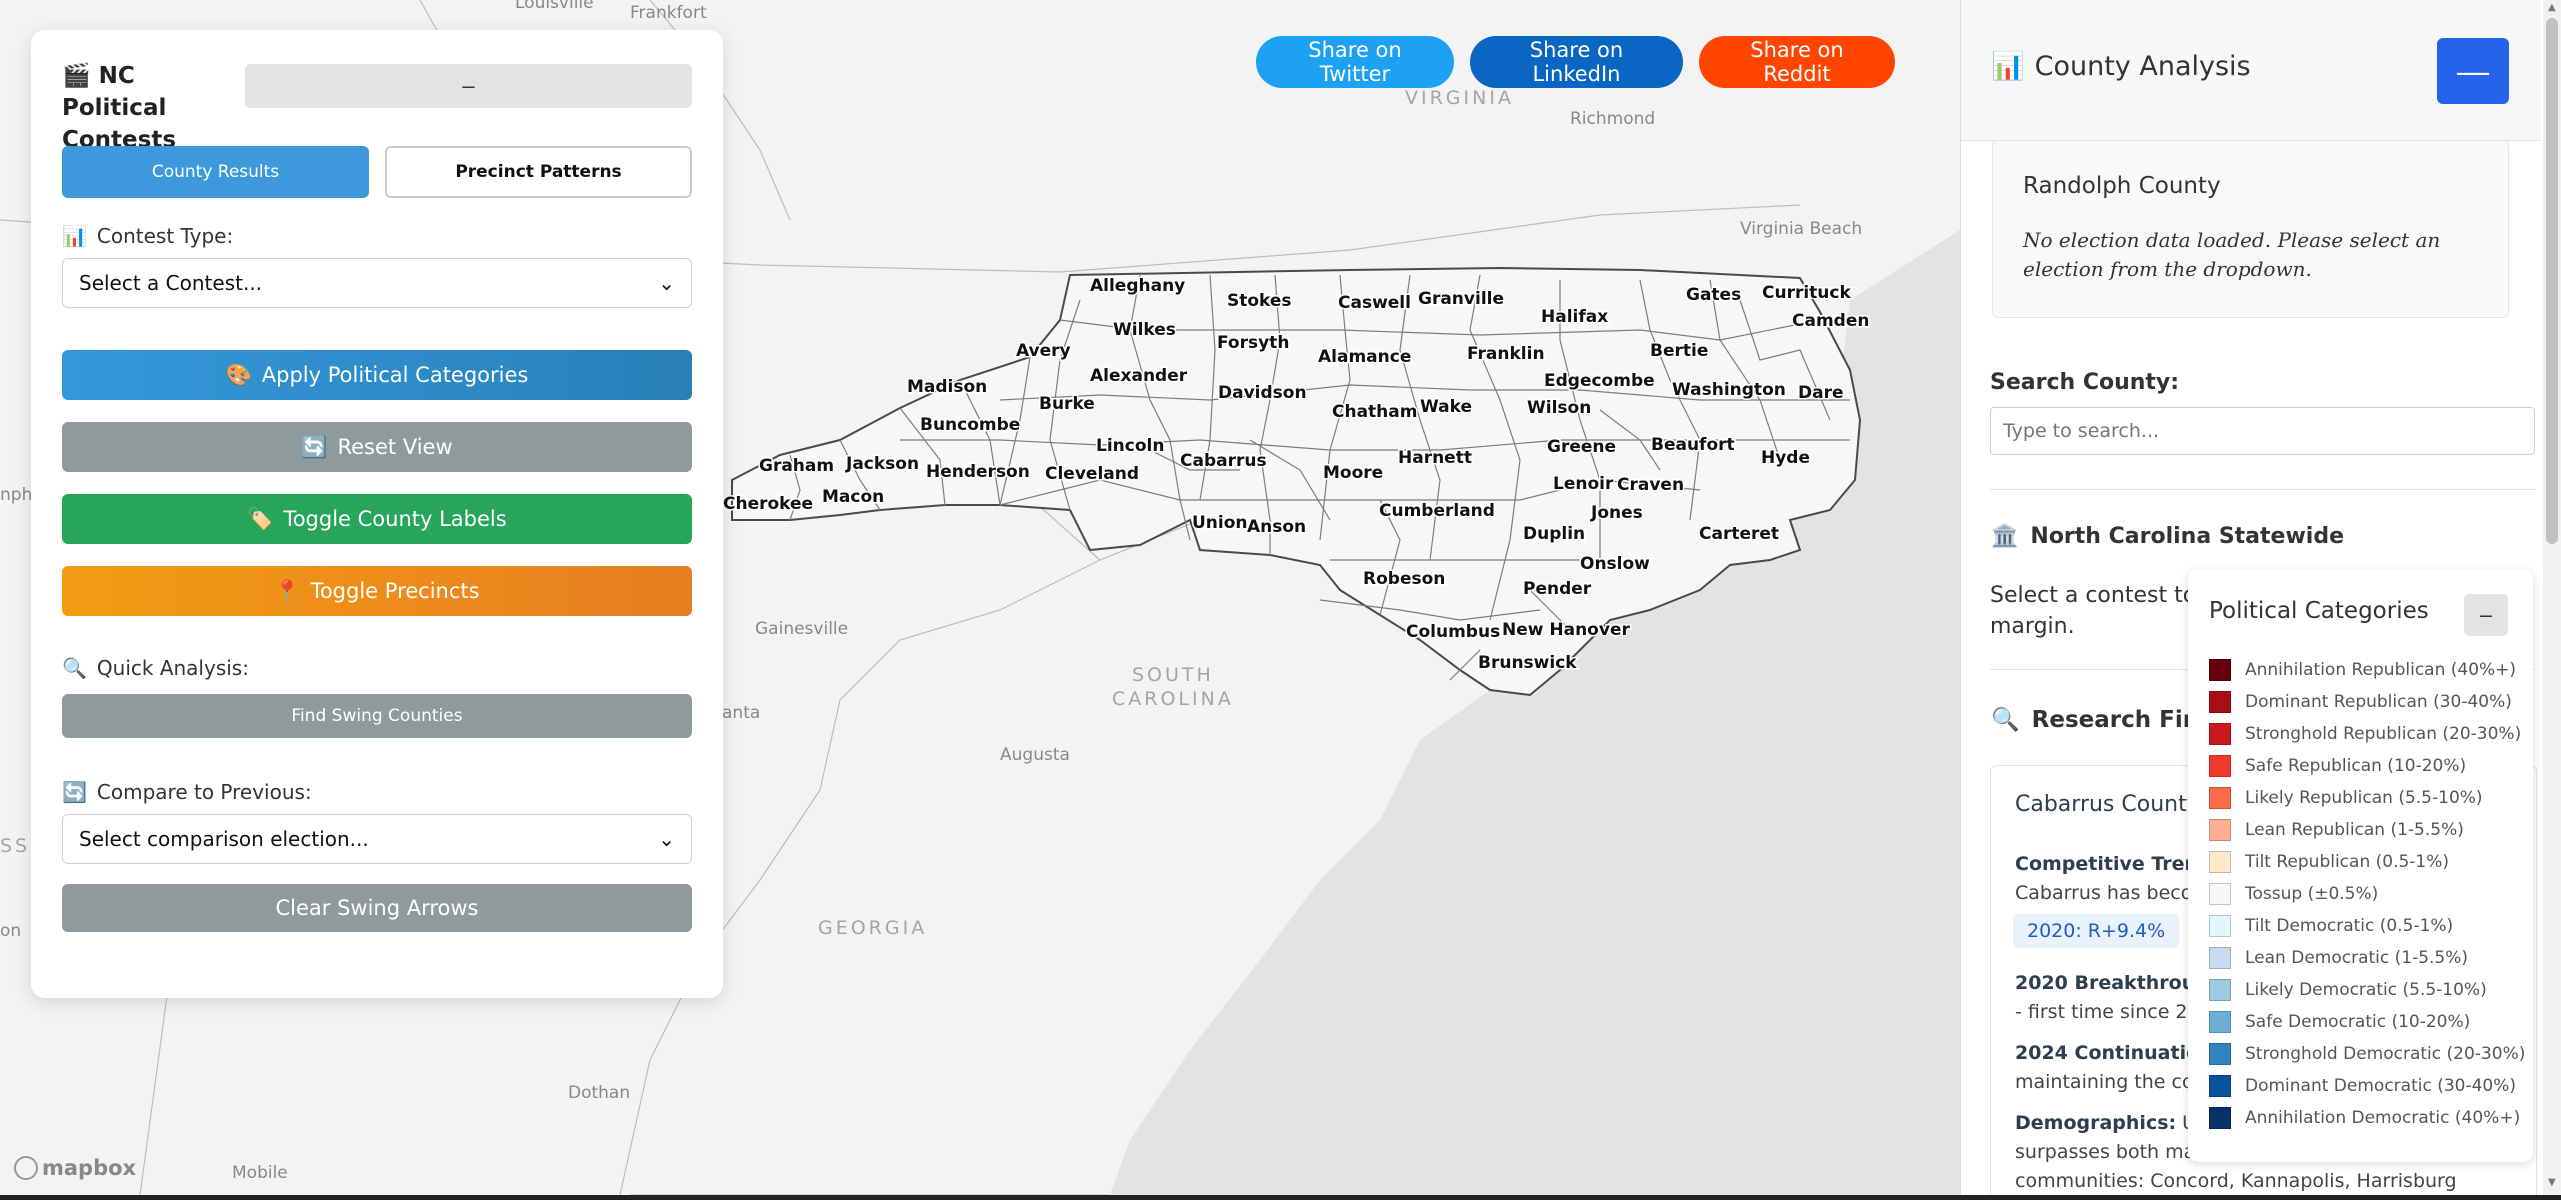  Describe the element at coordinates (377, 283) in the screenshot. I see `contest-select: Select a Contest... ⌄` at that location.